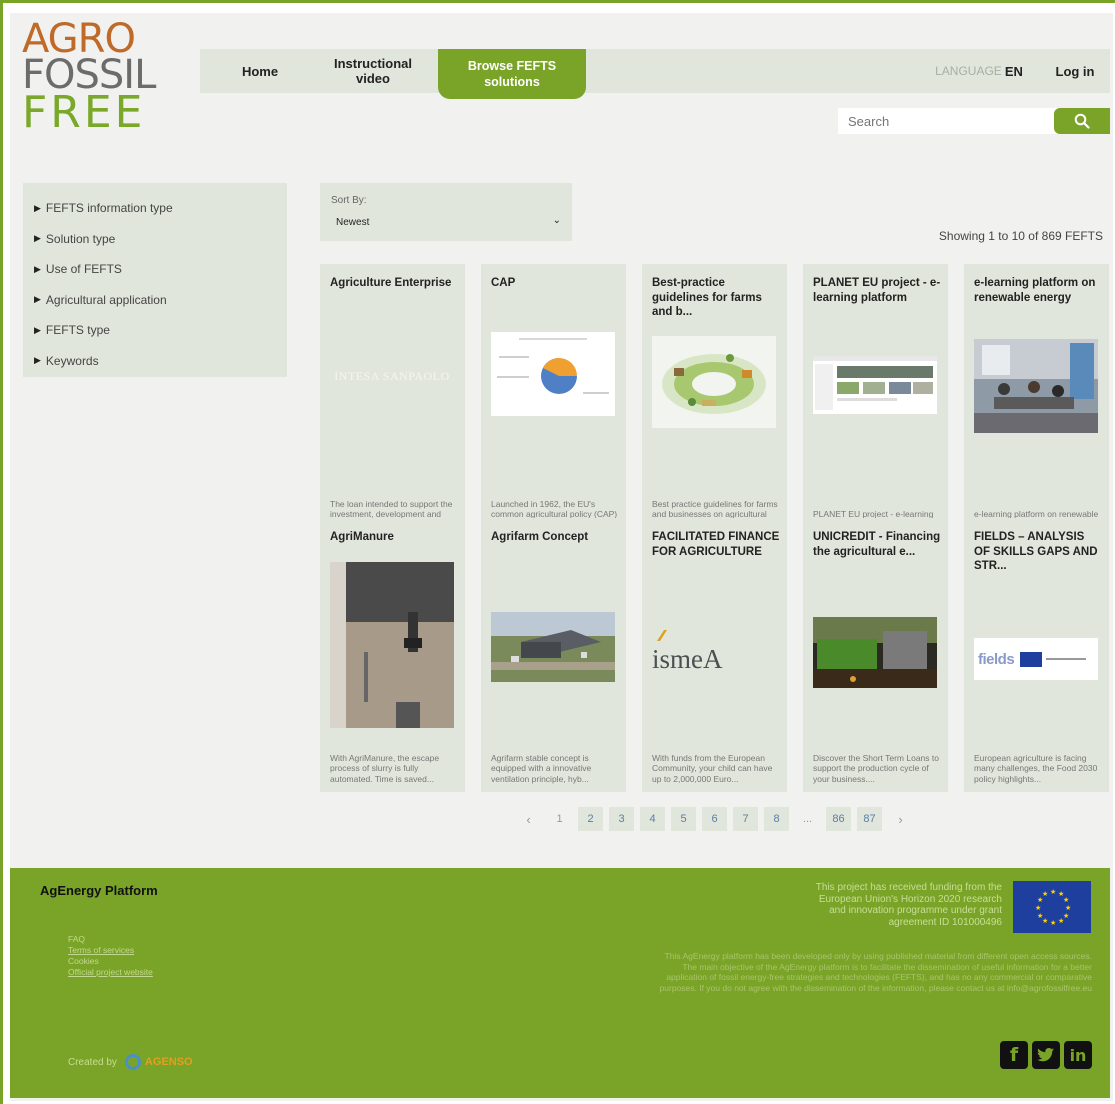 Image resolution: width=1115 pixels, height=1104 pixels. I want to click on page-4-button: 4, so click(652, 819).